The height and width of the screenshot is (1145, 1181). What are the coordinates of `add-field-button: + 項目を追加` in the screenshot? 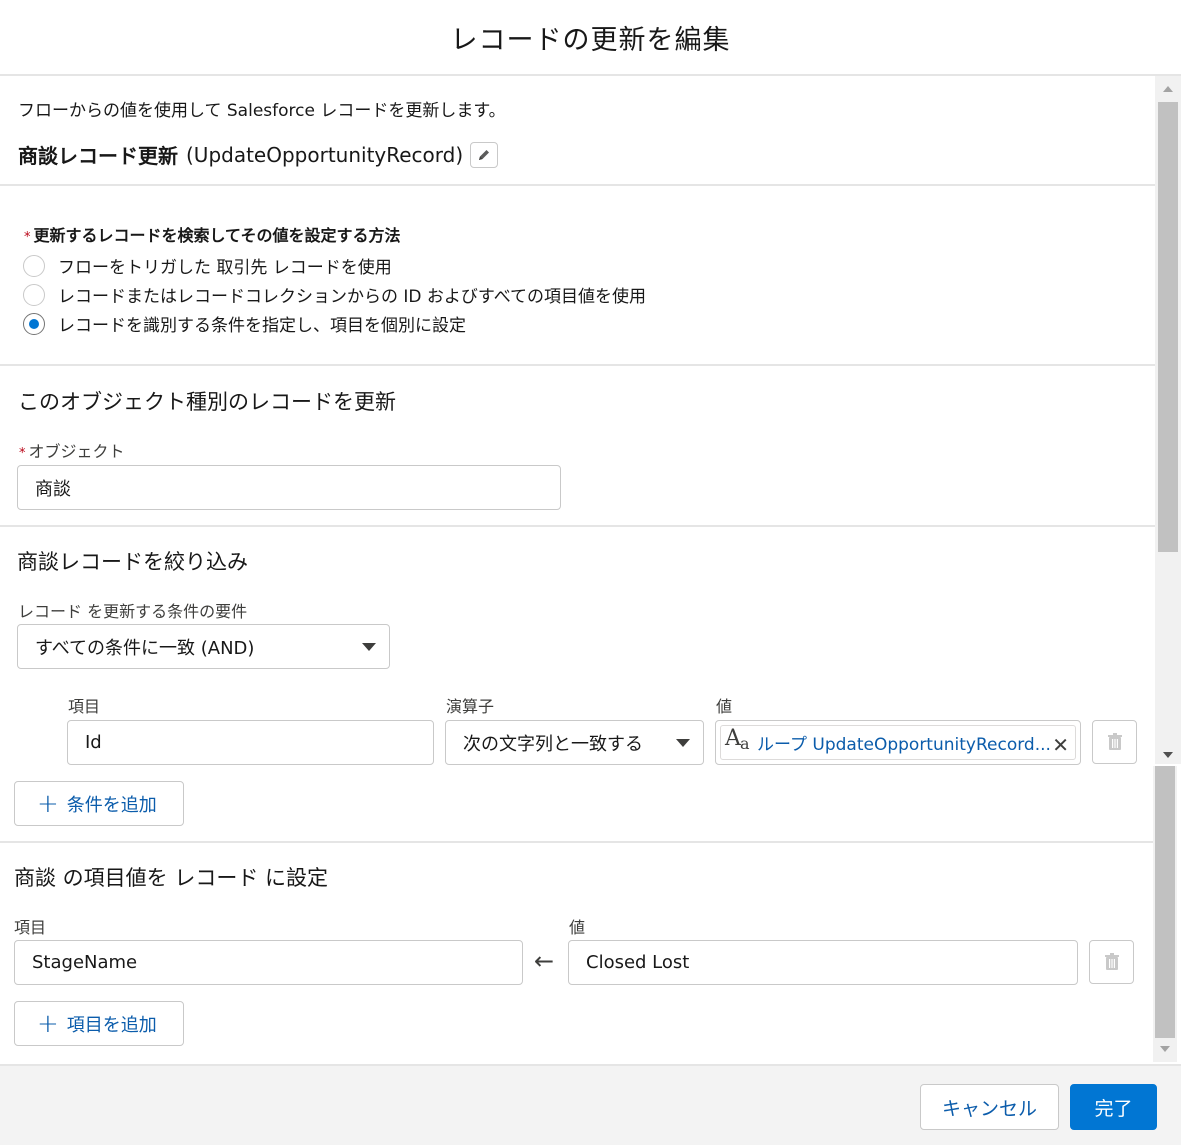 It's located at (99, 1023).